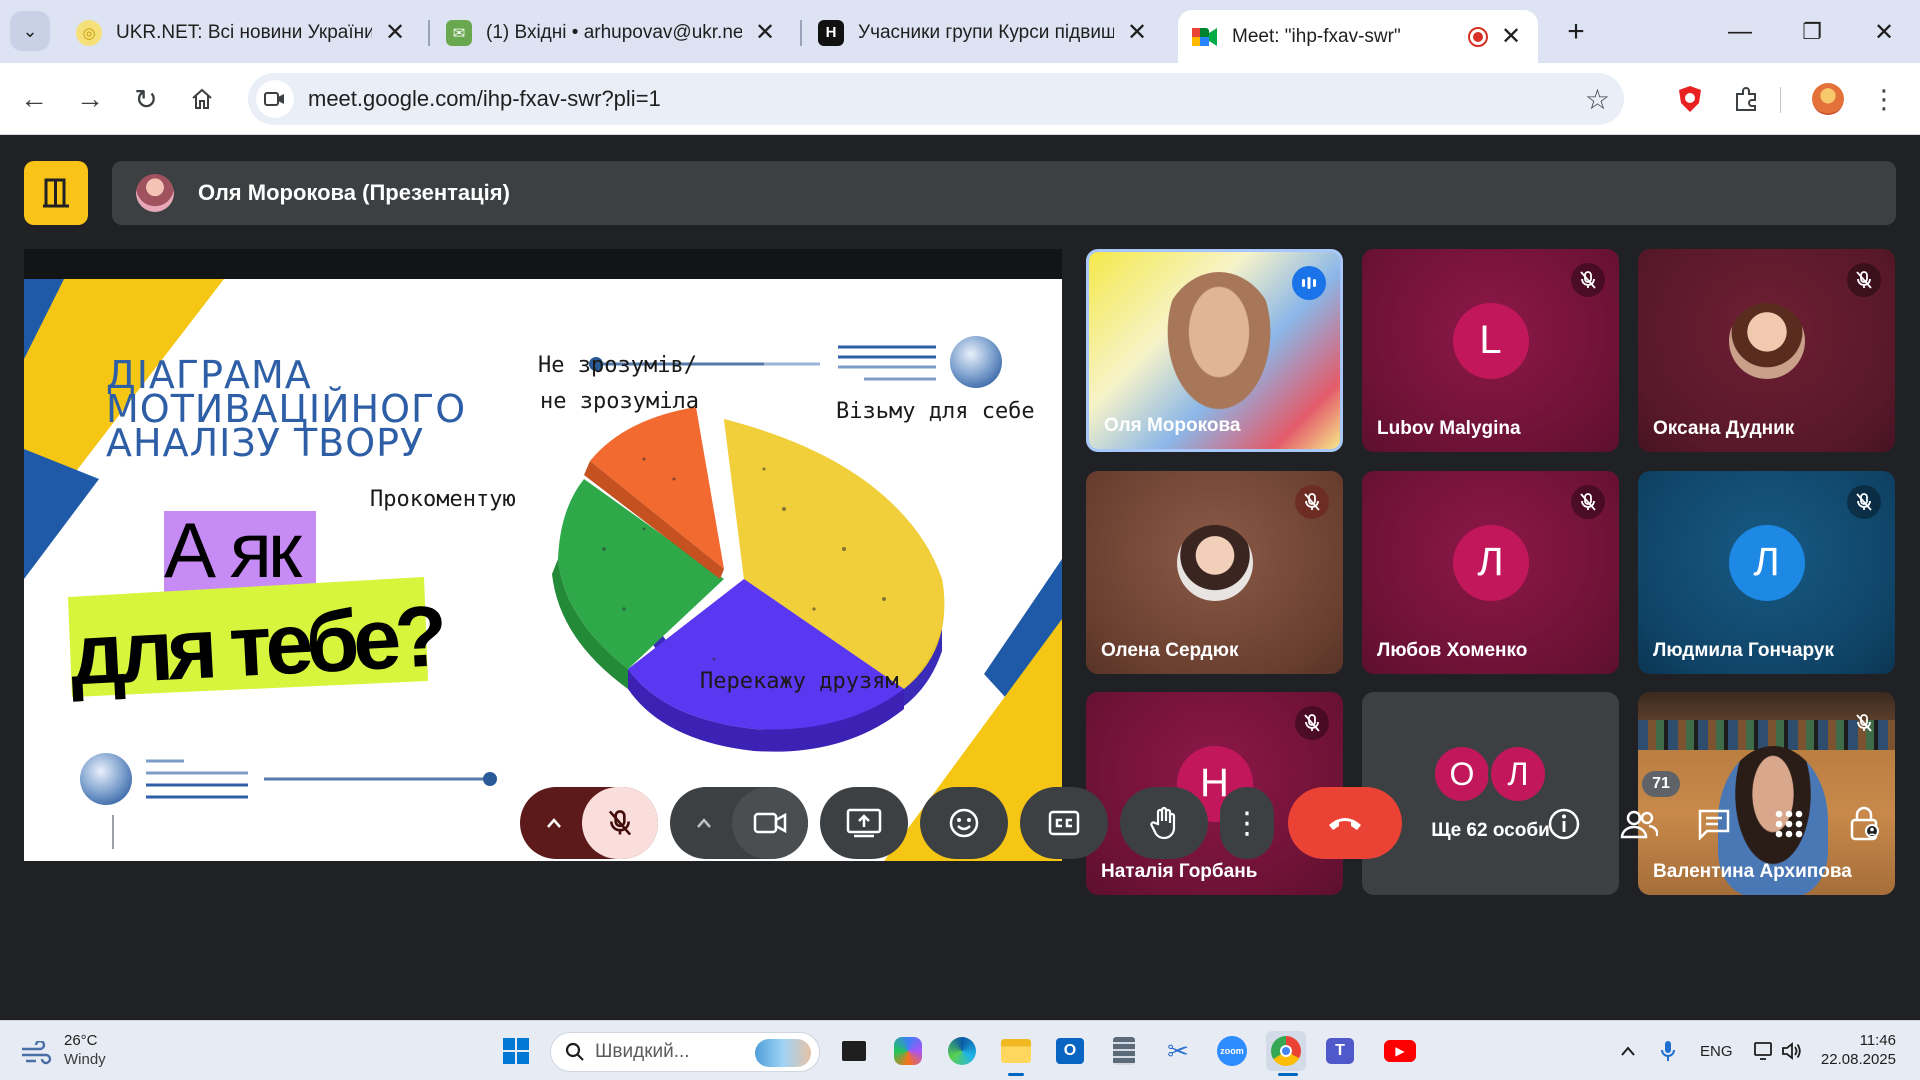 This screenshot has height=1080, width=1920. Describe the element at coordinates (1070, 1051) in the screenshot. I see `outlook-button: O` at that location.